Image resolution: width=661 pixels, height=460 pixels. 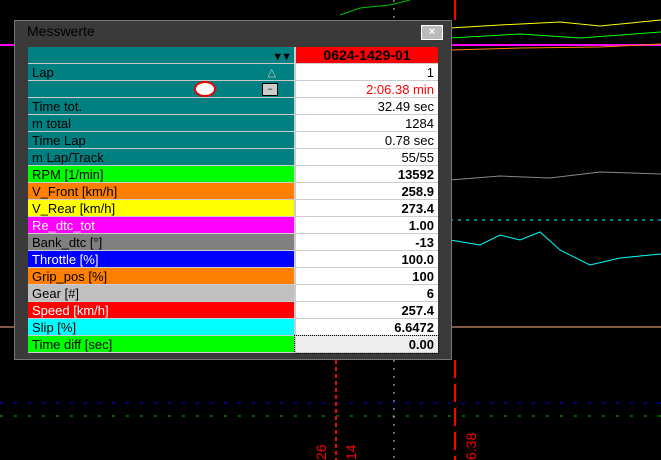 I want to click on row-value: 273.4, so click(x=366, y=208).